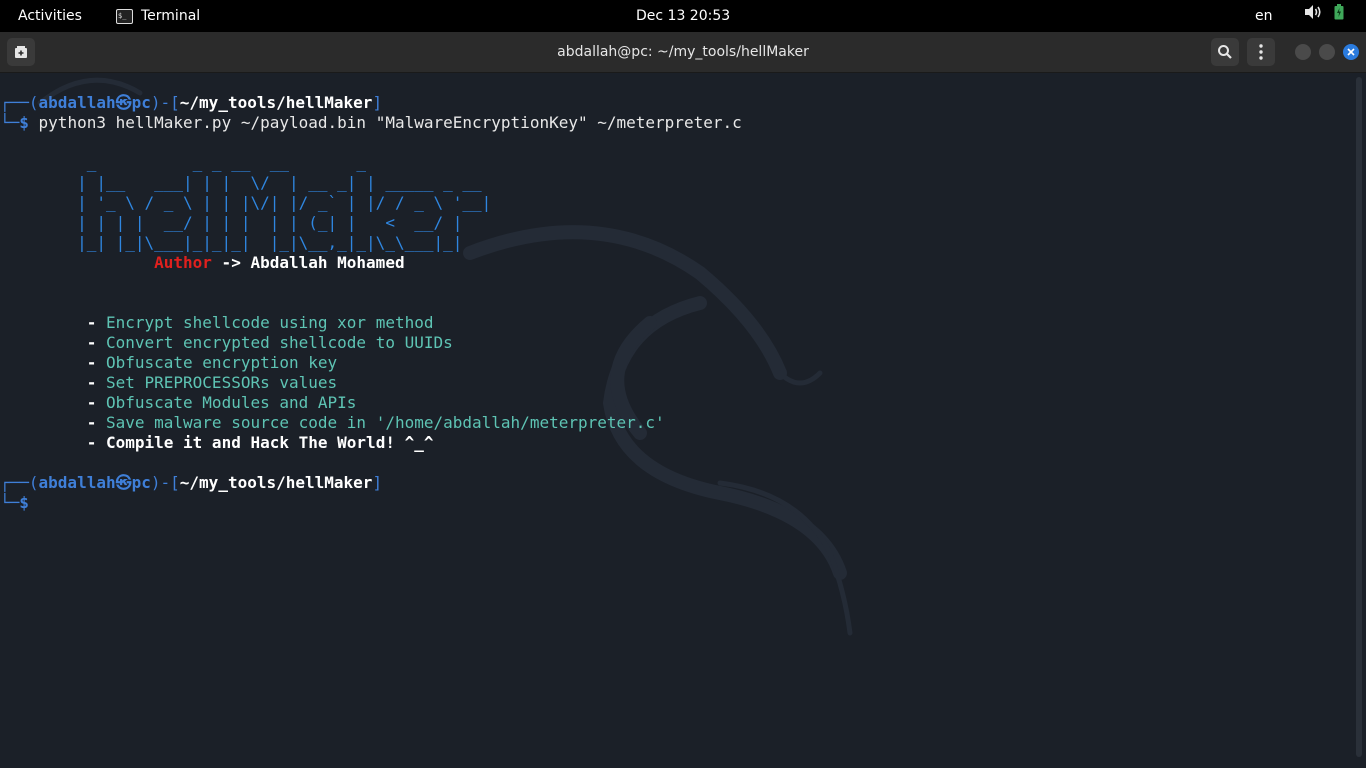 The height and width of the screenshot is (768, 1366). Describe the element at coordinates (221, 382) in the screenshot. I see `feature-text: Set PREPROCESSORs values` at that location.